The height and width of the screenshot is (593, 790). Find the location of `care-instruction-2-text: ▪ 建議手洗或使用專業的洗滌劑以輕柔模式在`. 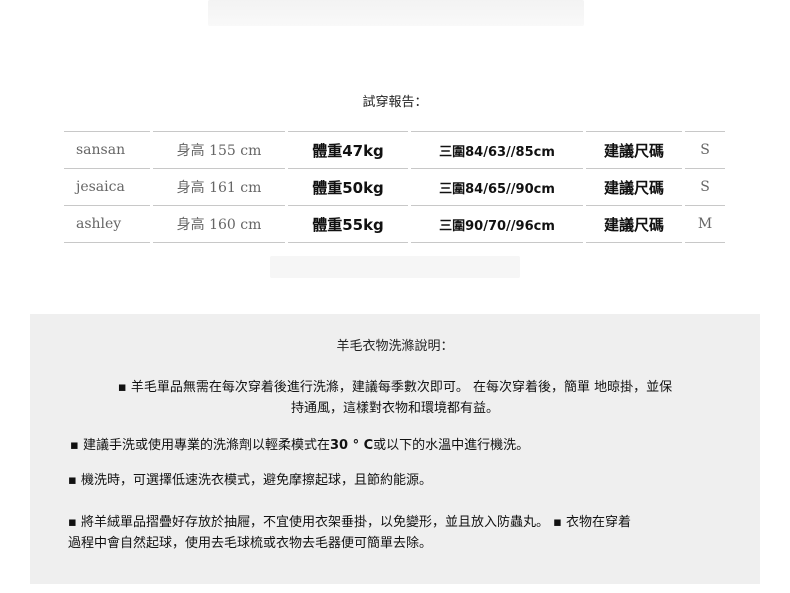

care-instruction-2-text: ▪ 建議手洗或使用專業的洗滌劑以輕柔模式在 is located at coordinates (200, 445).